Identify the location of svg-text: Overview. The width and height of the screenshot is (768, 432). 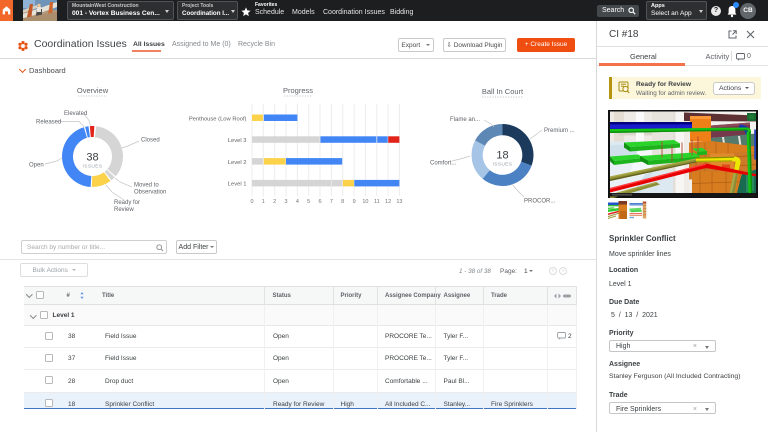
(93, 90).